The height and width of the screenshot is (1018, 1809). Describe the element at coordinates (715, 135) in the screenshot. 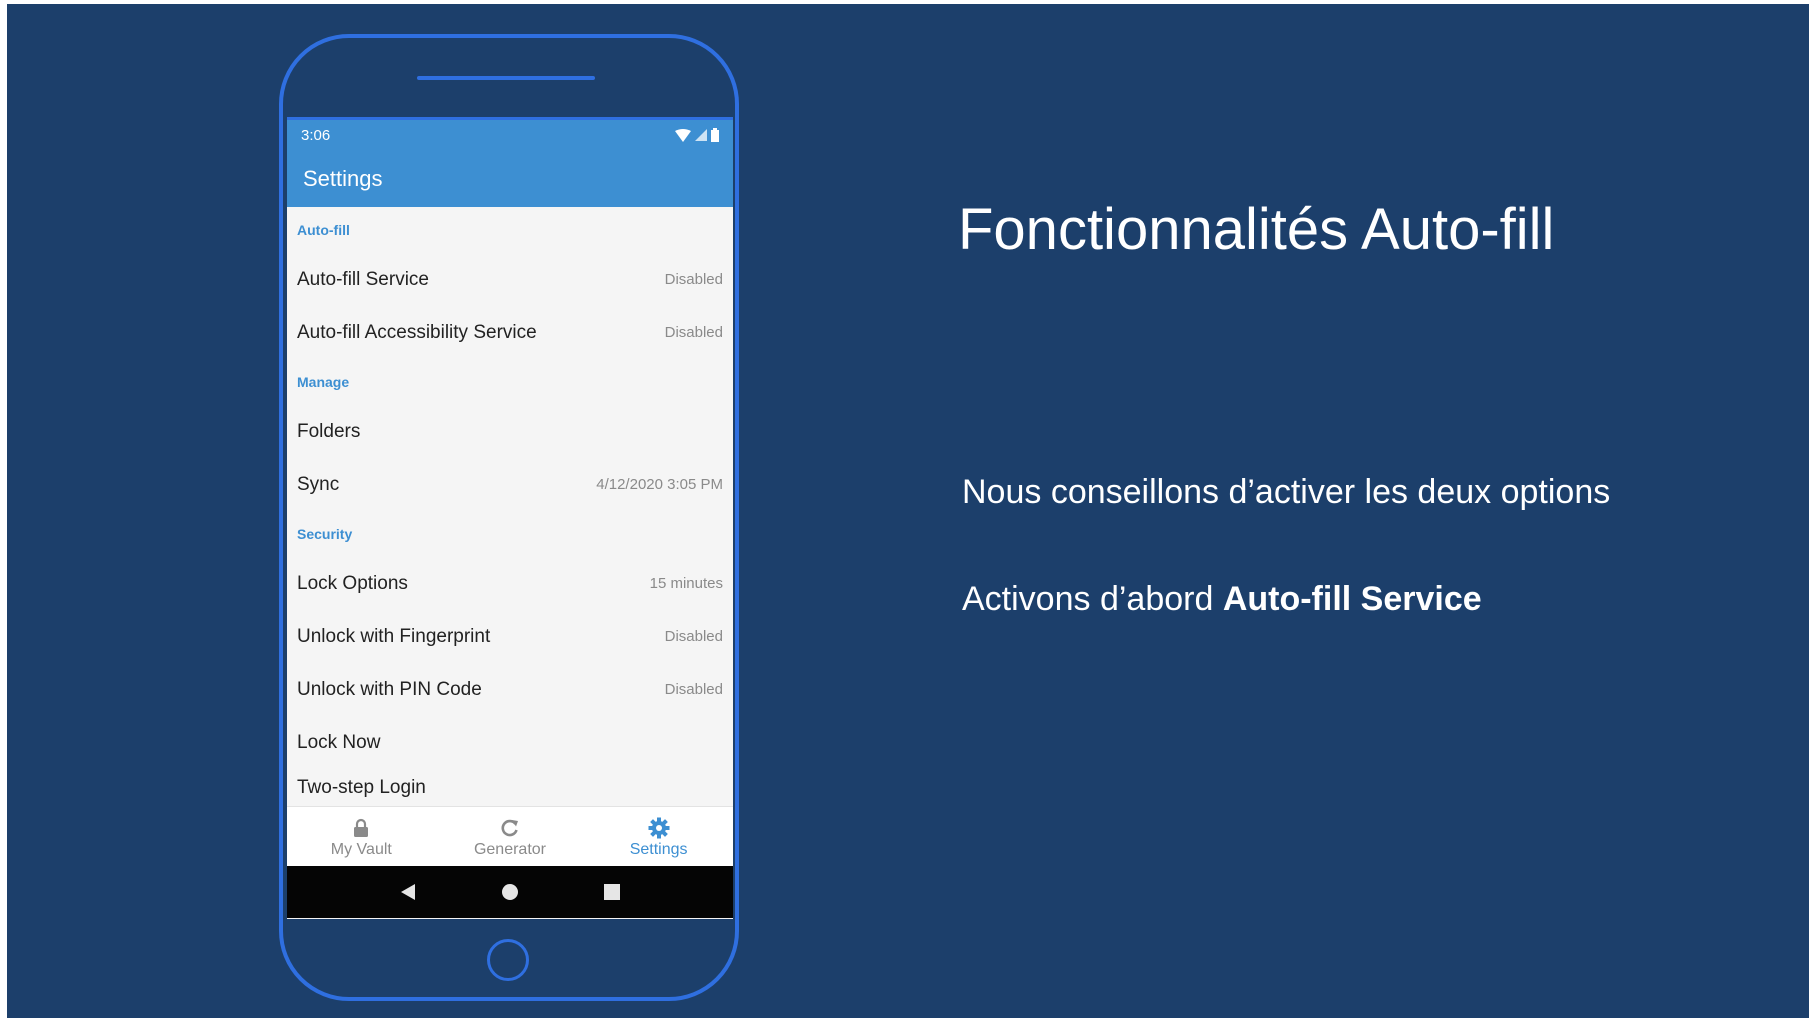

I see `battery-icon` at that location.